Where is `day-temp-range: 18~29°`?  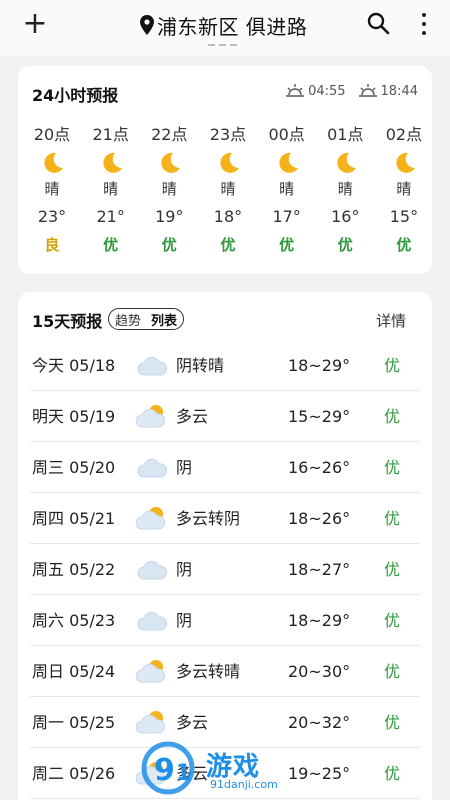 day-temp-range: 18~29° is located at coordinates (319, 620).